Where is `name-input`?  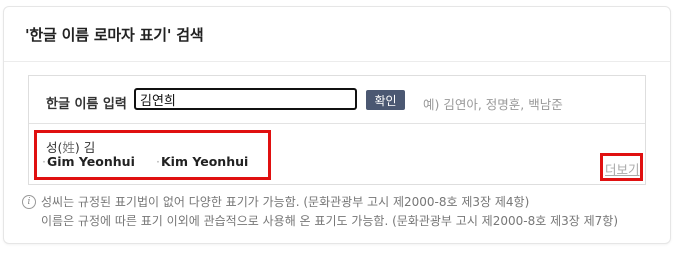
name-input is located at coordinates (245, 99).